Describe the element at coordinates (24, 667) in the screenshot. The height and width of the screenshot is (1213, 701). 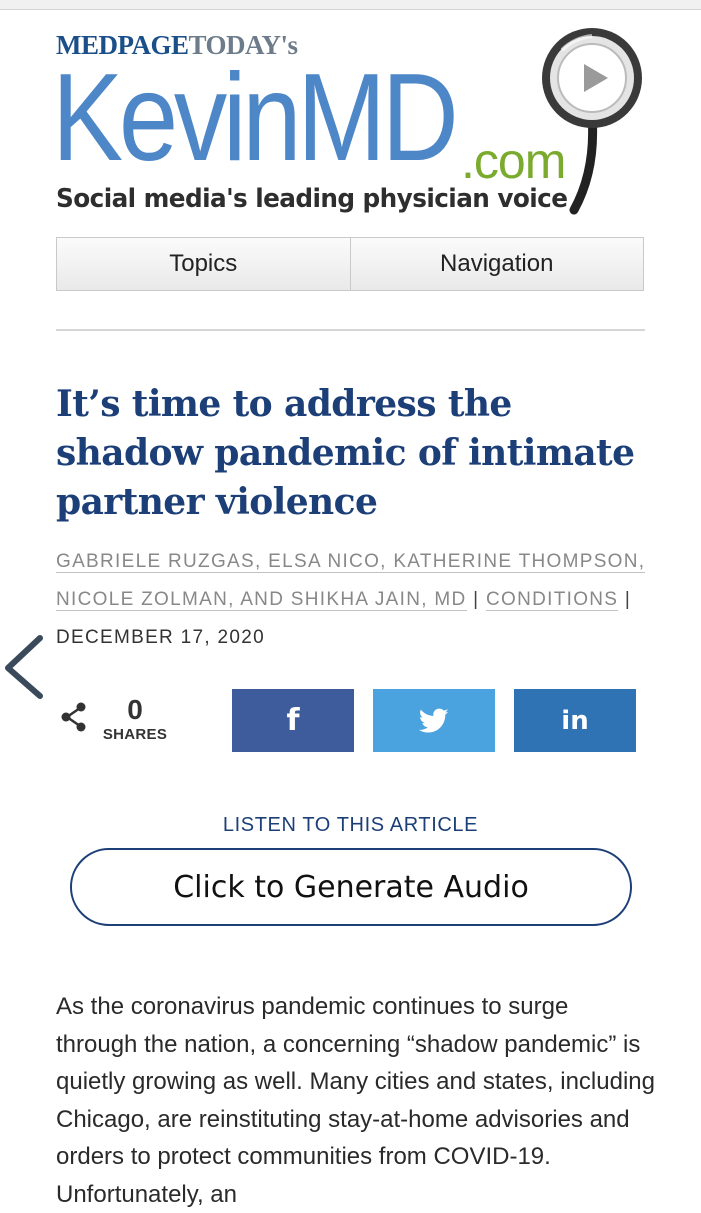
I see `chevron-left-icon` at that location.